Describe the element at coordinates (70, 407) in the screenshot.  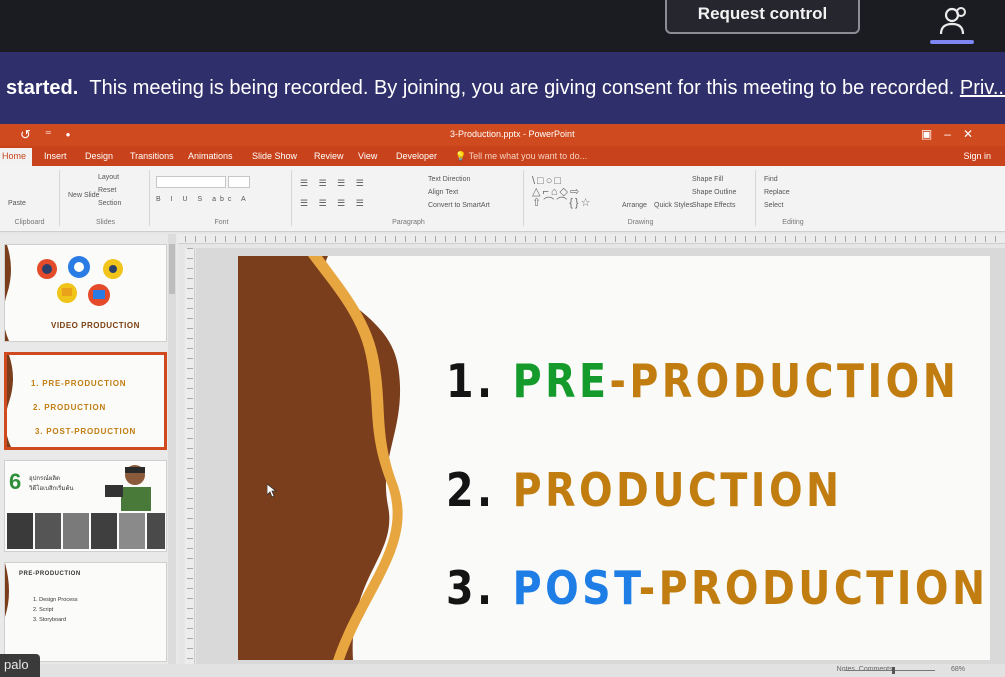
I see `thumb-2-line-2: 2. PRODUCTION` at that location.